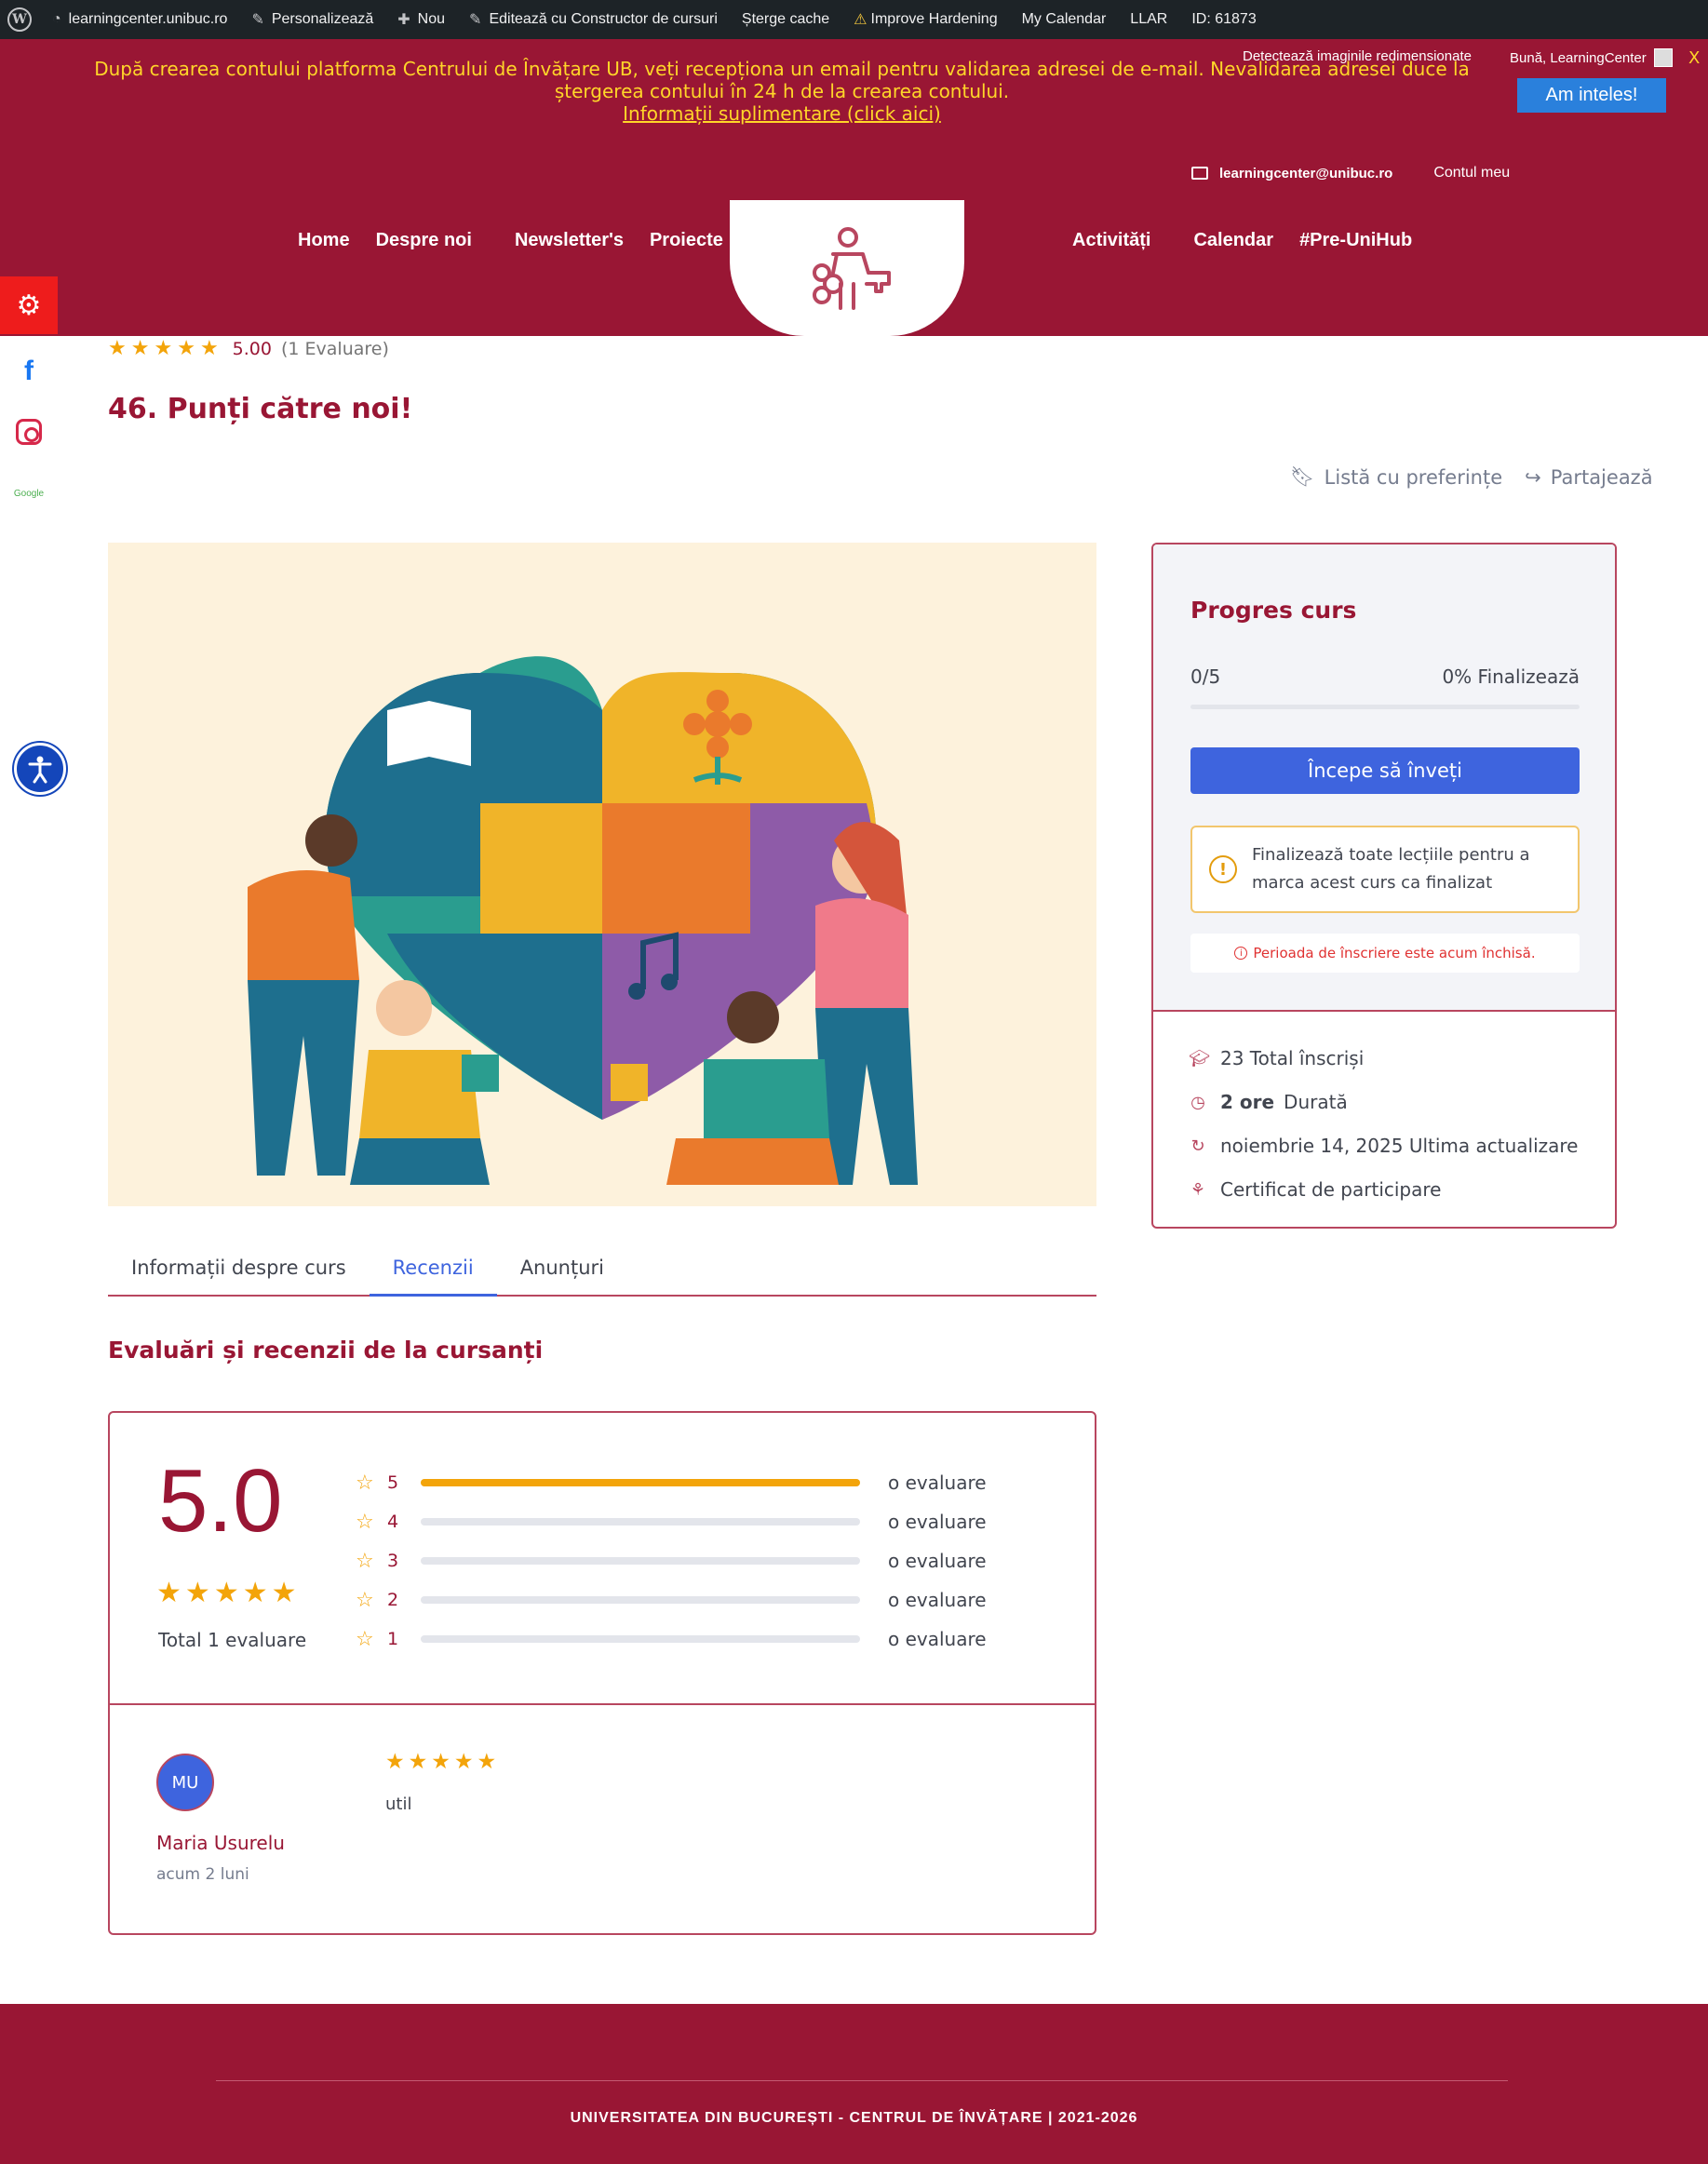 This screenshot has width=1708, height=2164. I want to click on admin-llar-link: LLAR, so click(1149, 19).